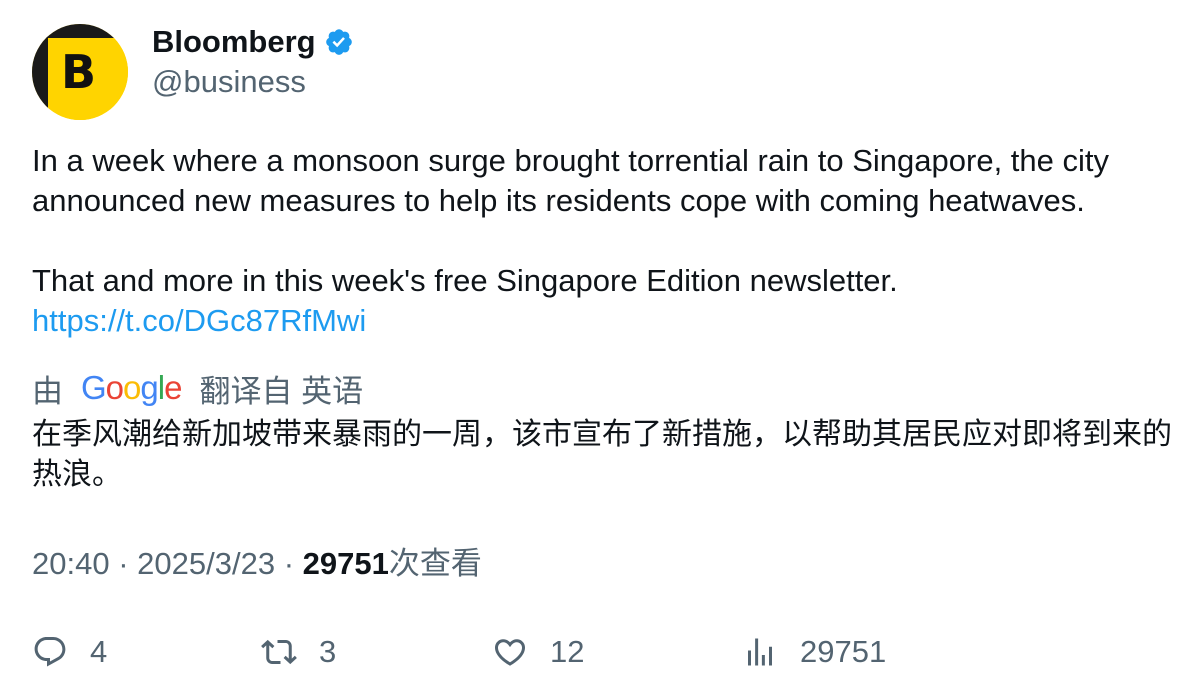 This screenshot has width=1196, height=698. What do you see at coordinates (99, 651) in the screenshot?
I see `reply-count: 4` at bounding box center [99, 651].